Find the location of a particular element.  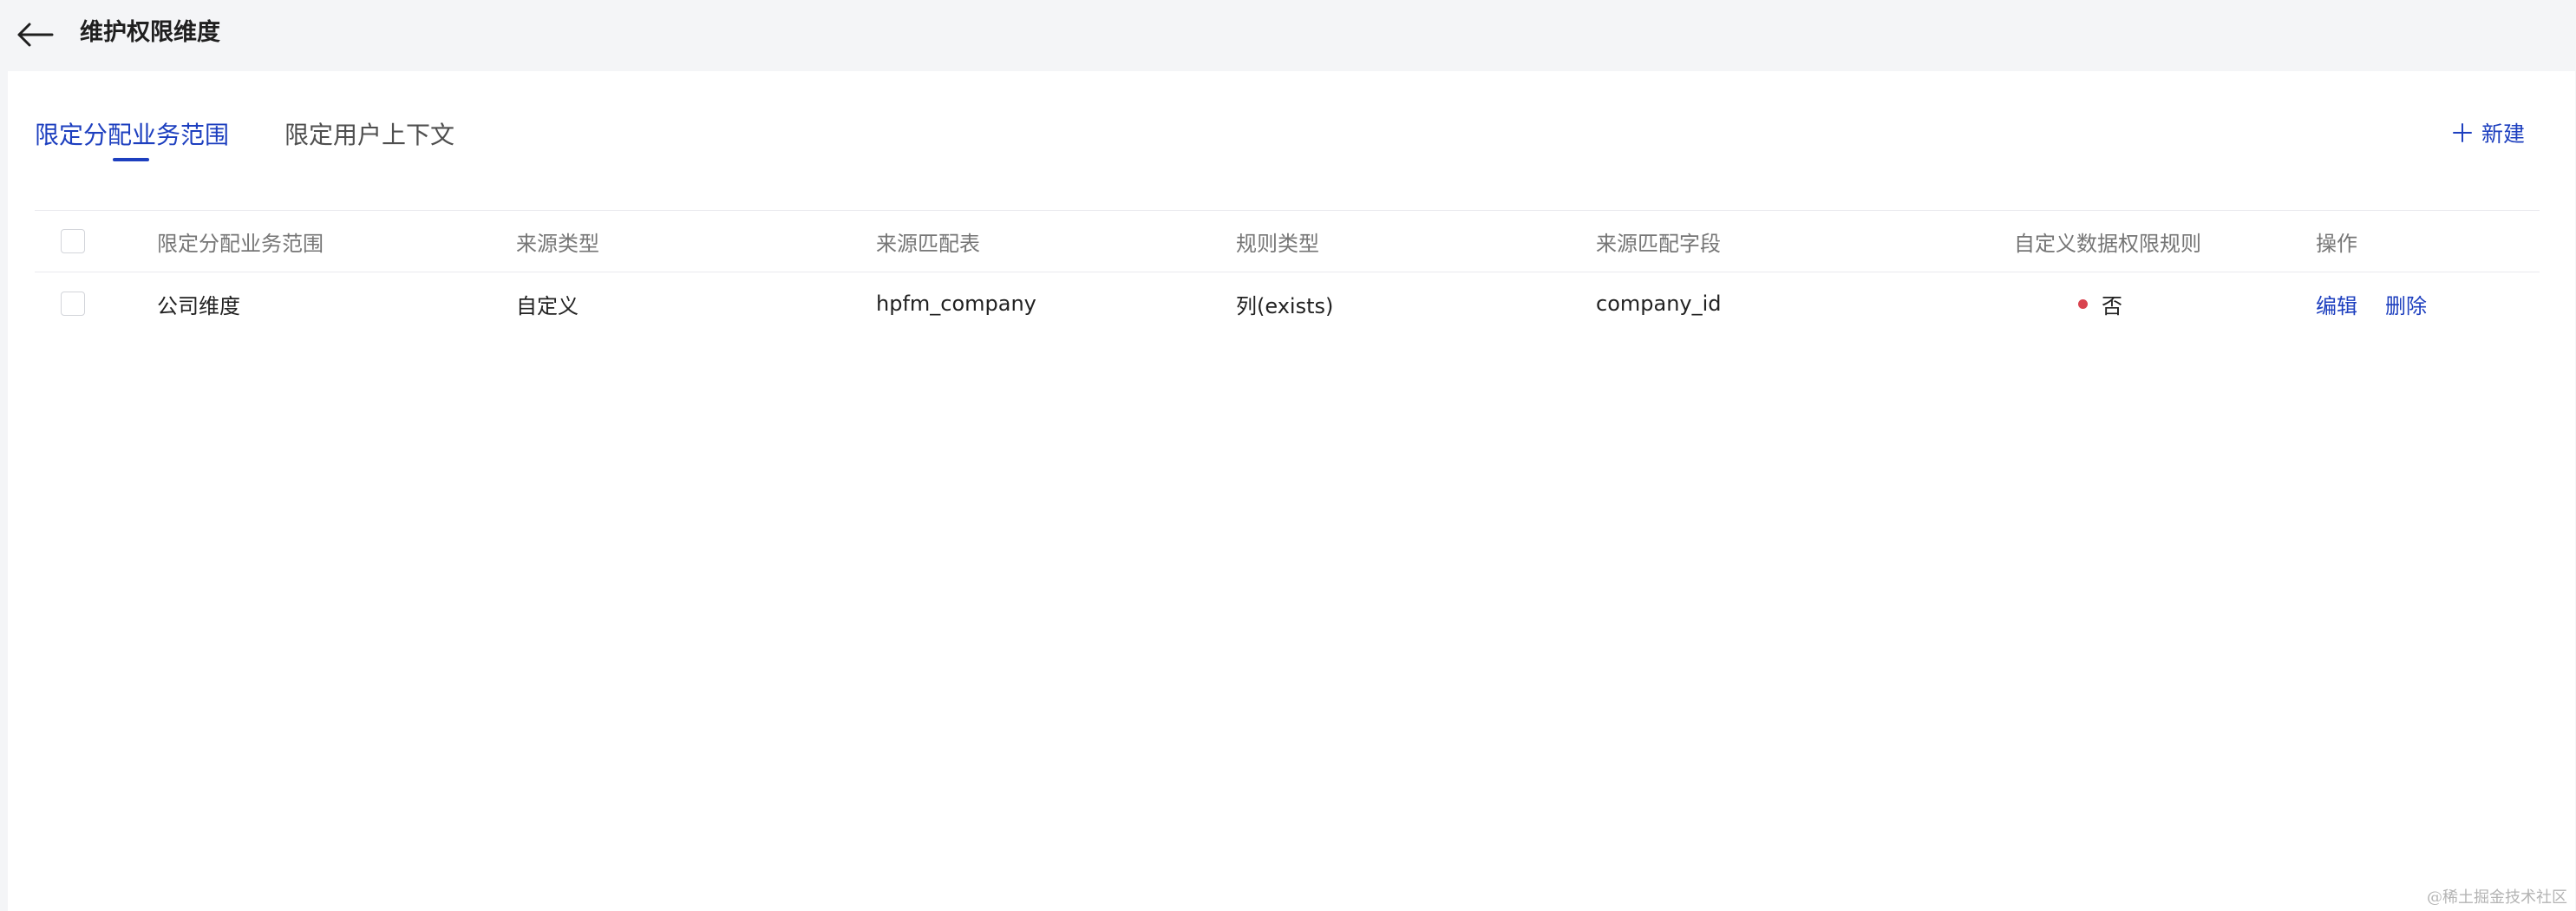

cell-source-field: company_id is located at coordinates (1659, 304).